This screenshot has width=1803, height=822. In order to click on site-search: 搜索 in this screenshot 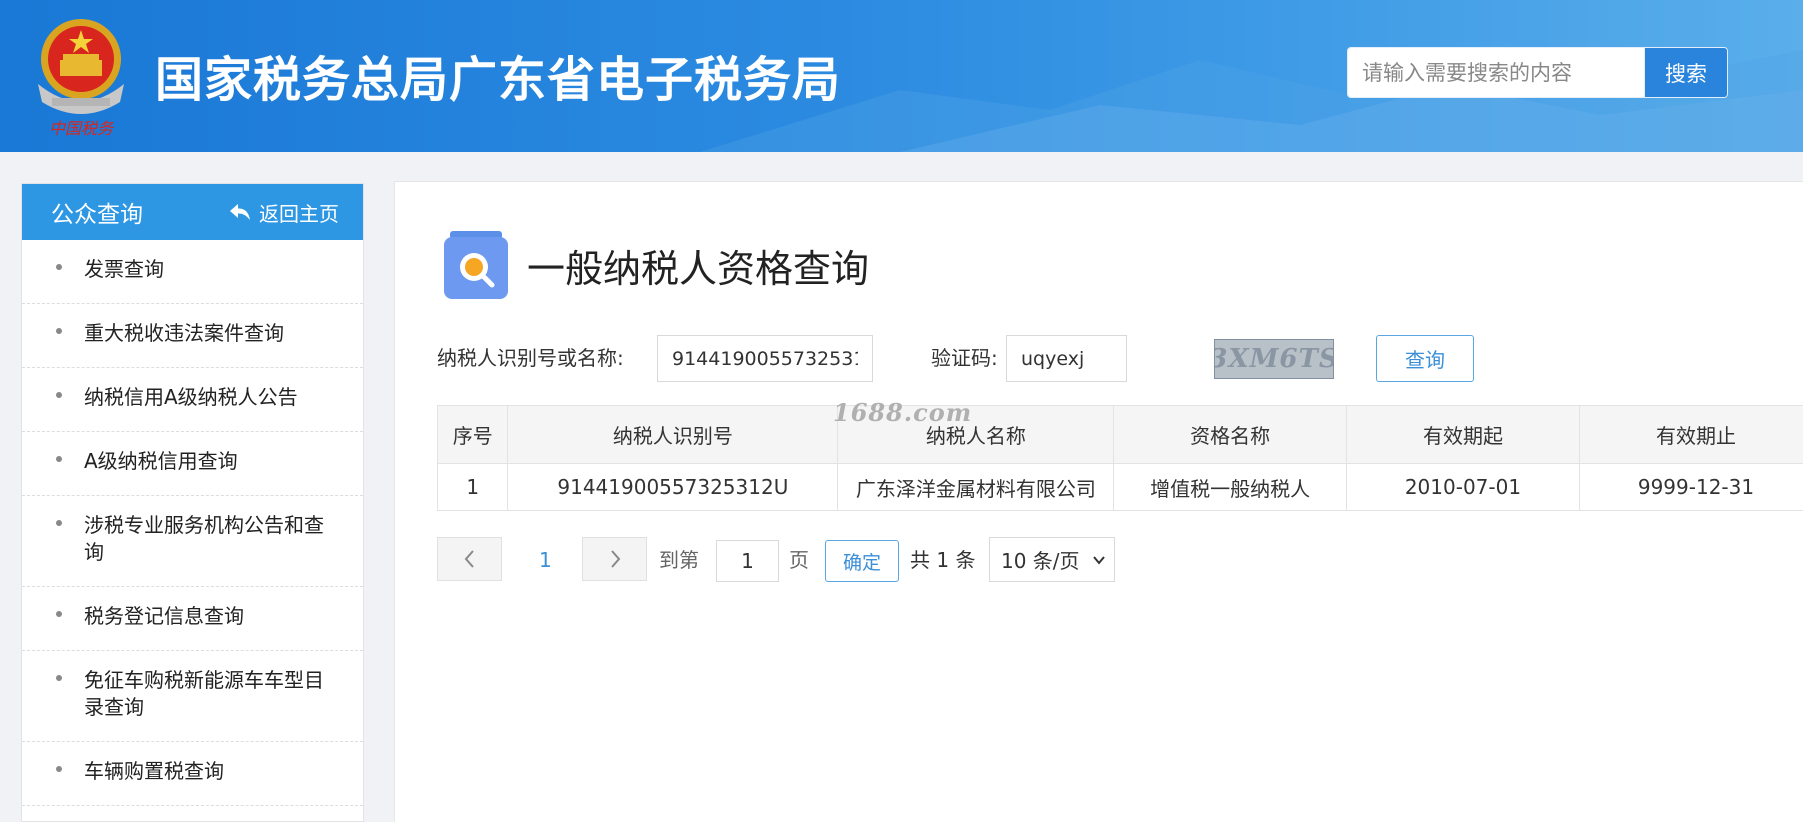, I will do `click(1537, 72)`.